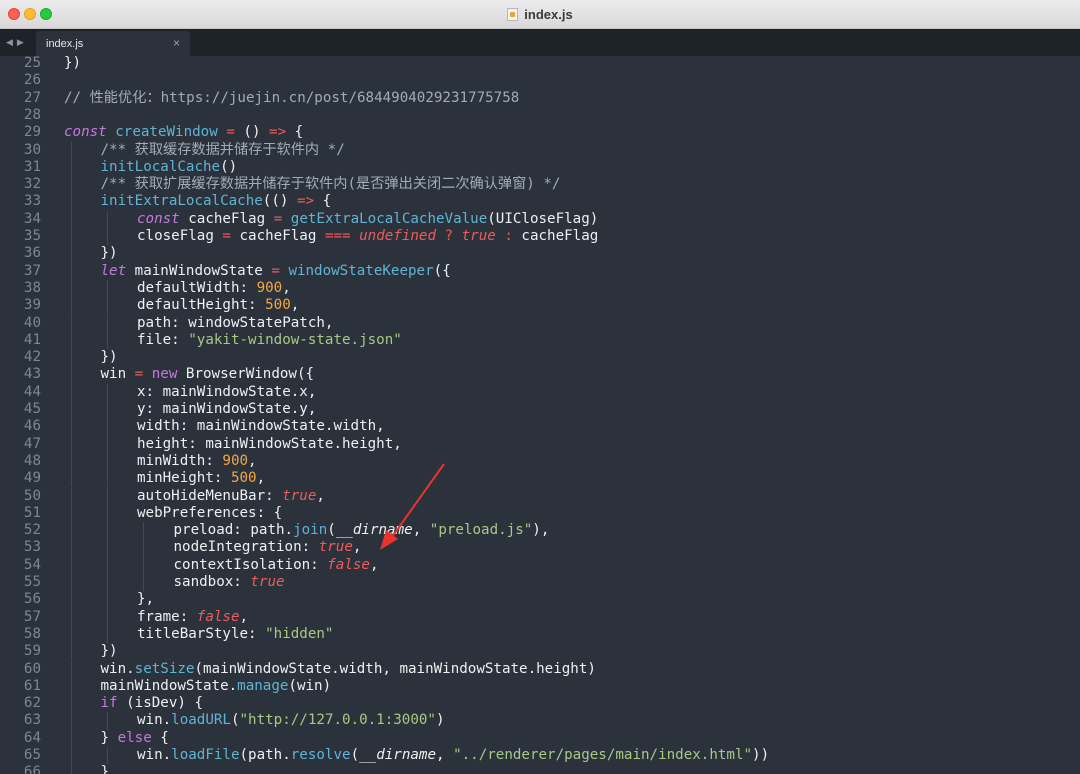 This screenshot has width=1080, height=774. Describe the element at coordinates (113, 43) in the screenshot. I see `tab-index-js: index.js ×` at that location.